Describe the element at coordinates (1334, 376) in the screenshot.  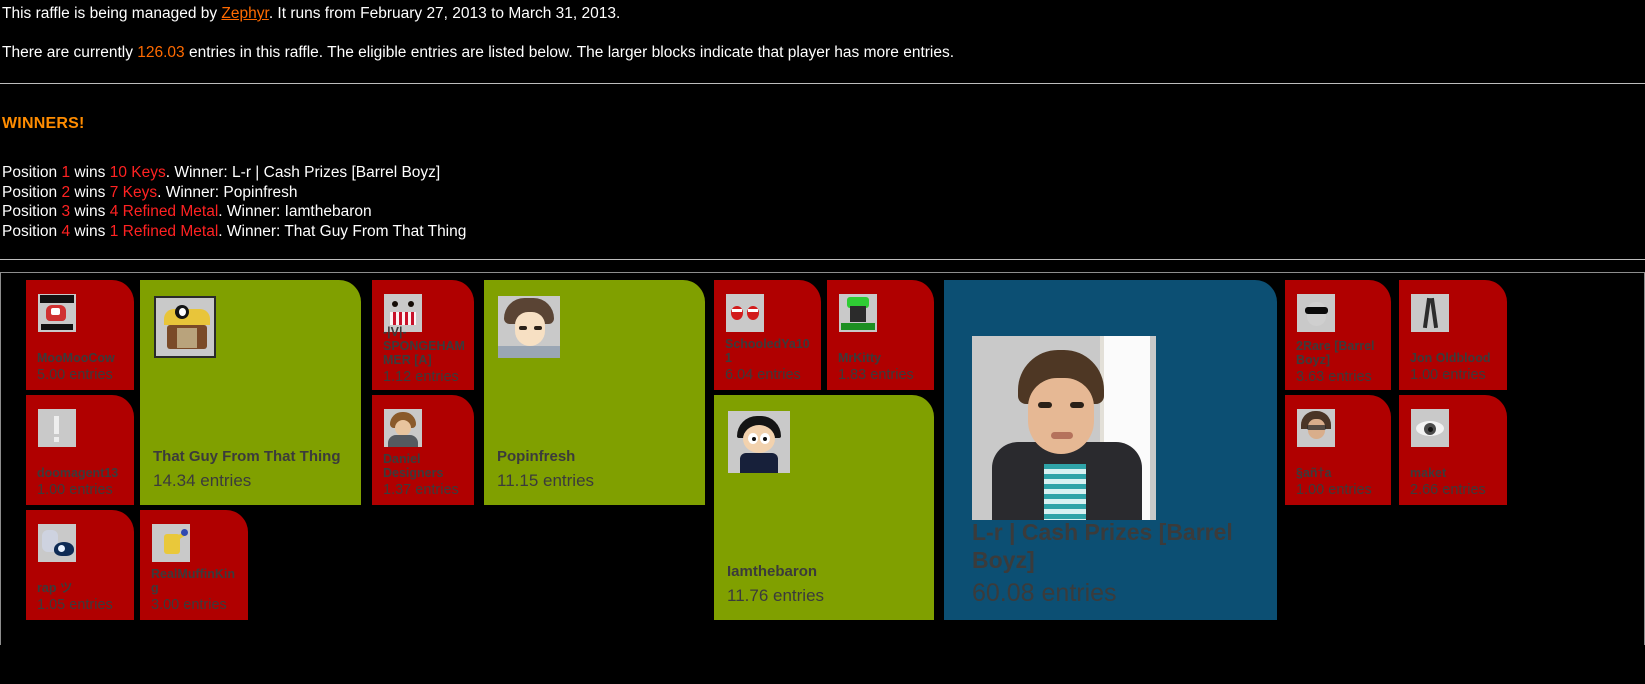
I see `entry-count: 3.63 entries` at that location.